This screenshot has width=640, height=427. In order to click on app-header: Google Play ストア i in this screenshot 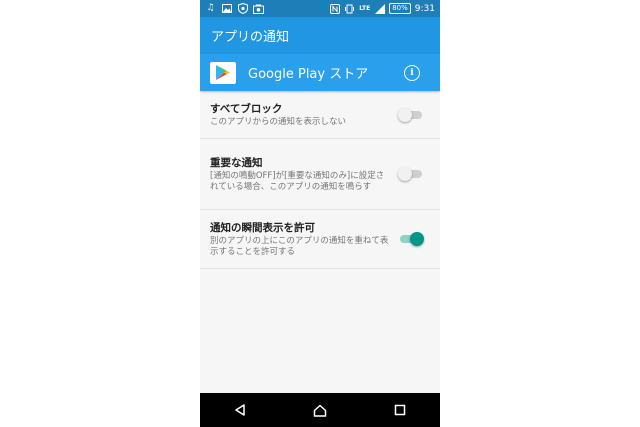, I will do `click(320, 72)`.